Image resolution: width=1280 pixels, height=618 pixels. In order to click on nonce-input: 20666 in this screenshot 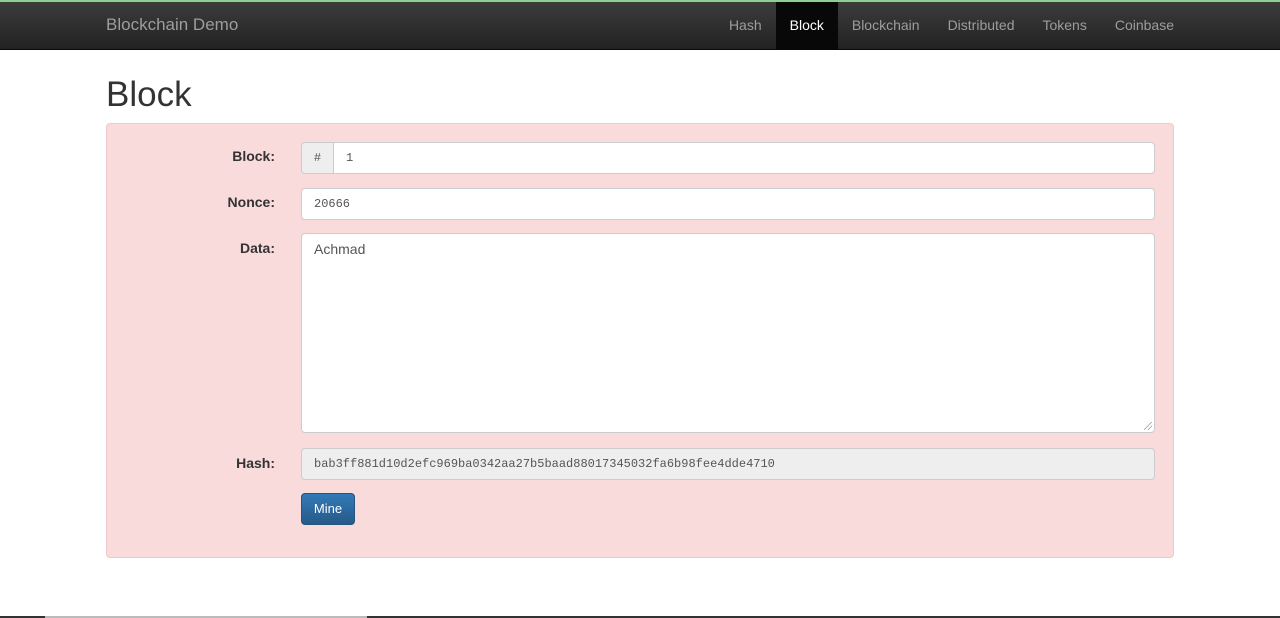, I will do `click(728, 204)`.